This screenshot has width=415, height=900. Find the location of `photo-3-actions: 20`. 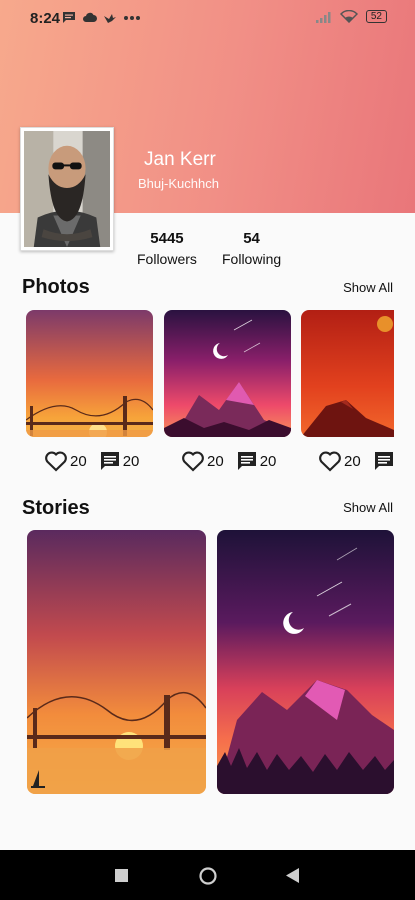

photo-3-actions: 20 is located at coordinates (362, 461).